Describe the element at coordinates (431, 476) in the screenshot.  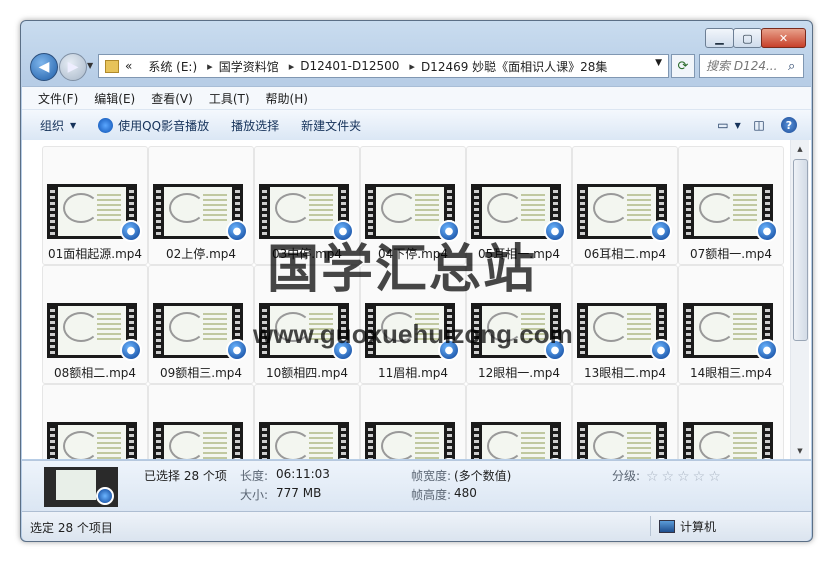
I see `frame-width-label: 帧宽度:` at that location.